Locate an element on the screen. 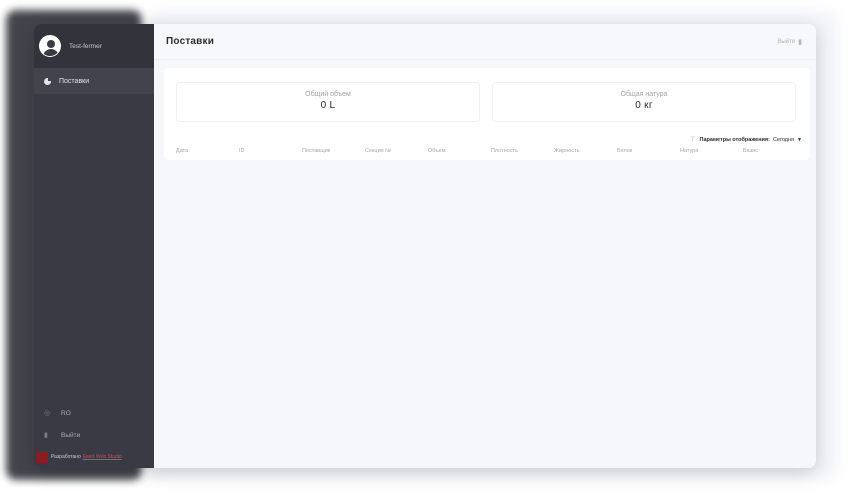  header-logout-label: Выйти is located at coordinates (786, 41).